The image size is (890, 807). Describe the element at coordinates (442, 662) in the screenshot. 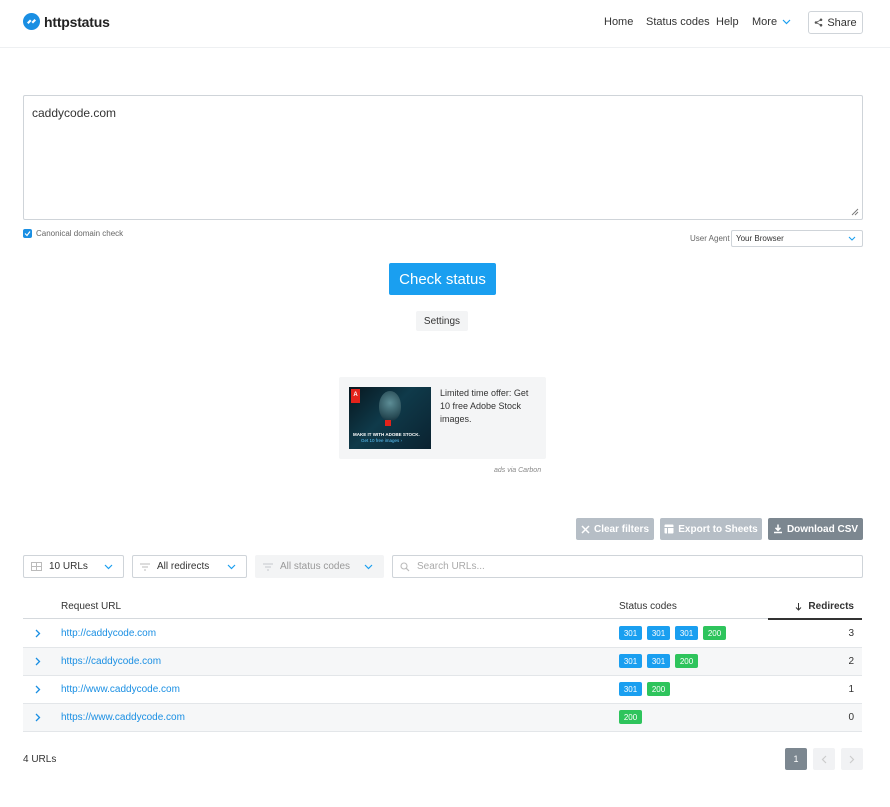

I see `table-row: https://caddycode.com 301 301 200 2` at that location.